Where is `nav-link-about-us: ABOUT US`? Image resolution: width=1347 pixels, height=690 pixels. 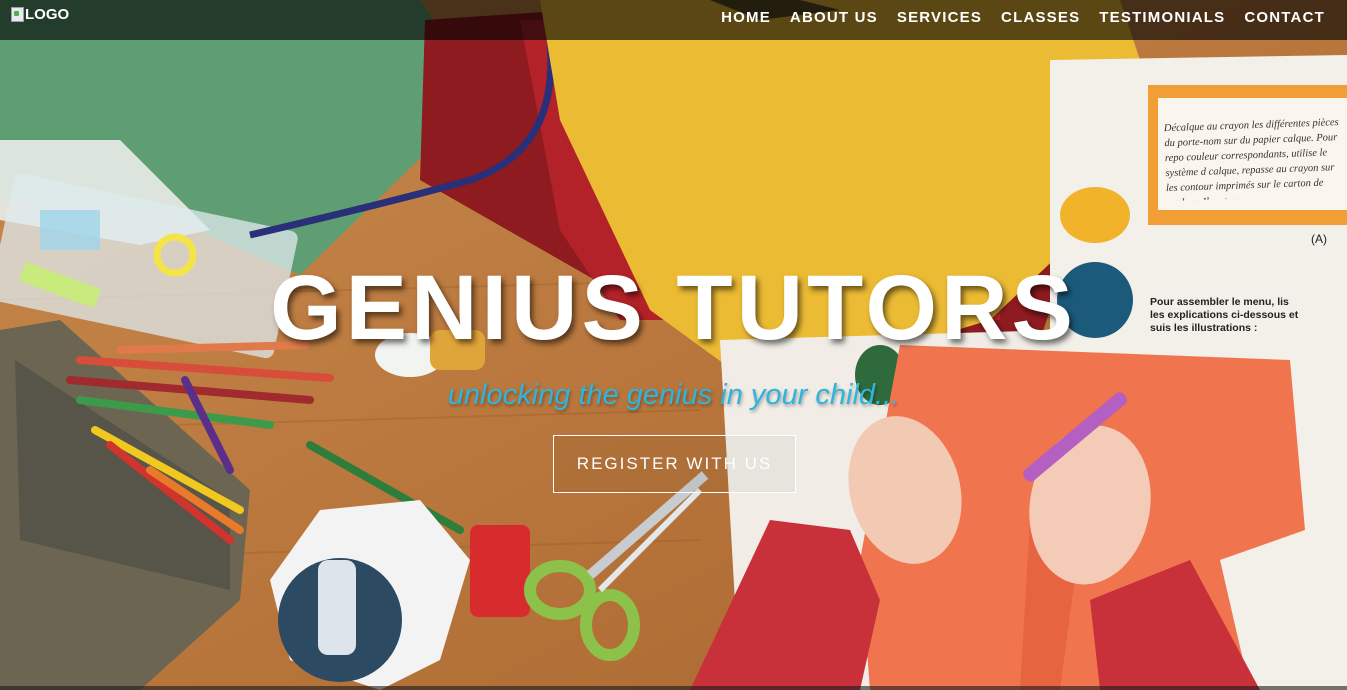 nav-link-about-us: ABOUT US is located at coordinates (834, 17).